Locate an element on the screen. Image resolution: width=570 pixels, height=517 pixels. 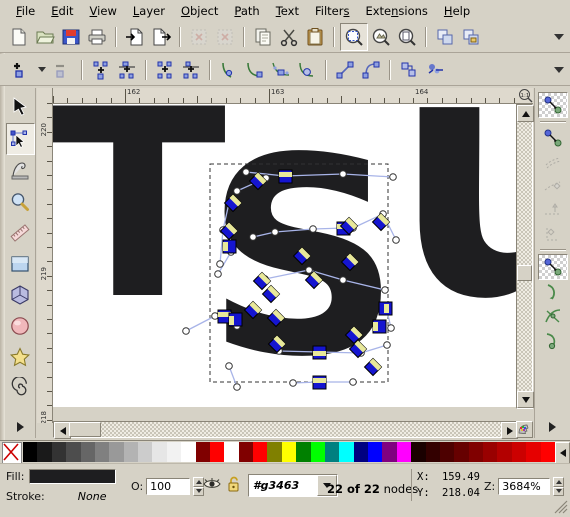
new-document-icon is located at coordinates (19, 37).